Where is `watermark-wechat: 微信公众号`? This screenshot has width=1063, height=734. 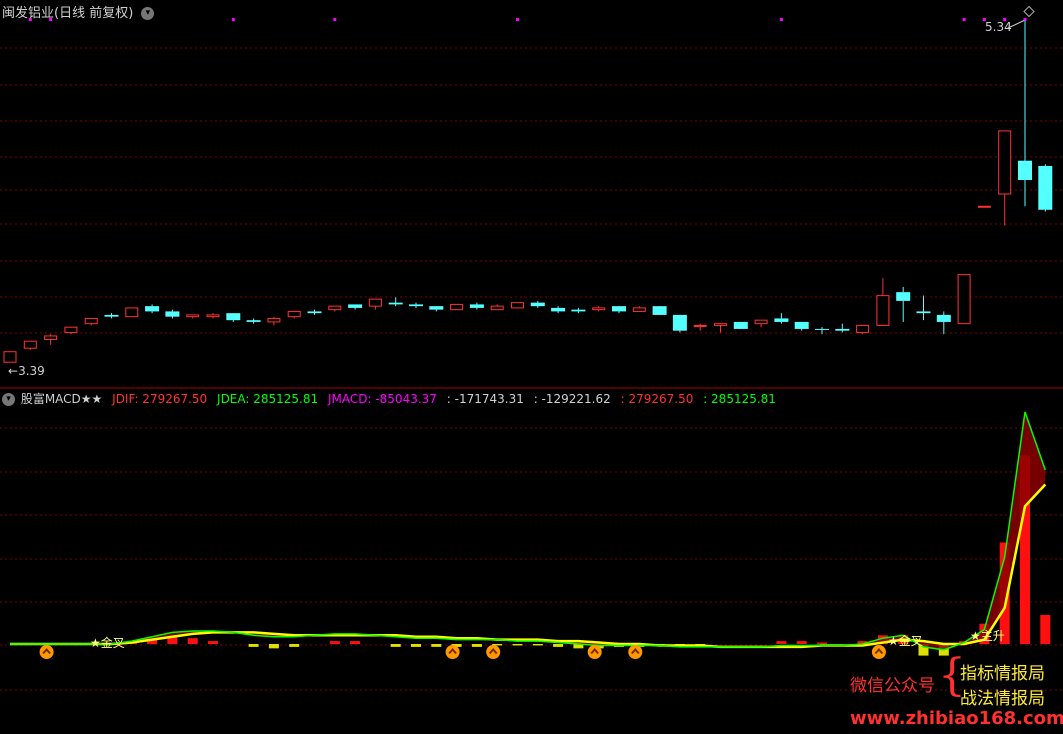 watermark-wechat: 微信公众号 is located at coordinates (892, 686).